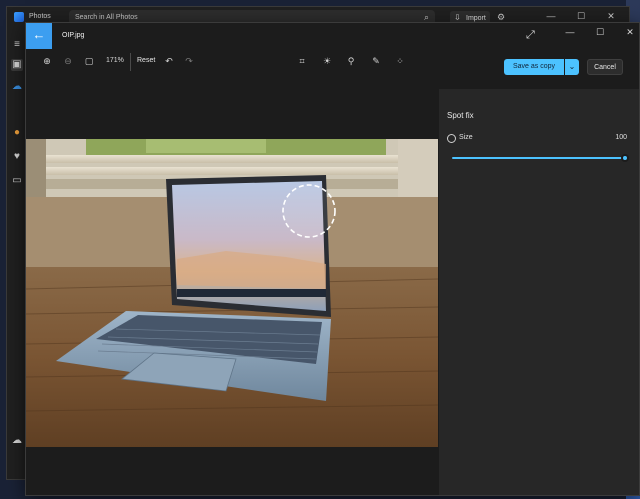 This screenshot has width=640, height=499. Describe the element at coordinates (130, 62) in the screenshot. I see `toolbar-divider` at that location.